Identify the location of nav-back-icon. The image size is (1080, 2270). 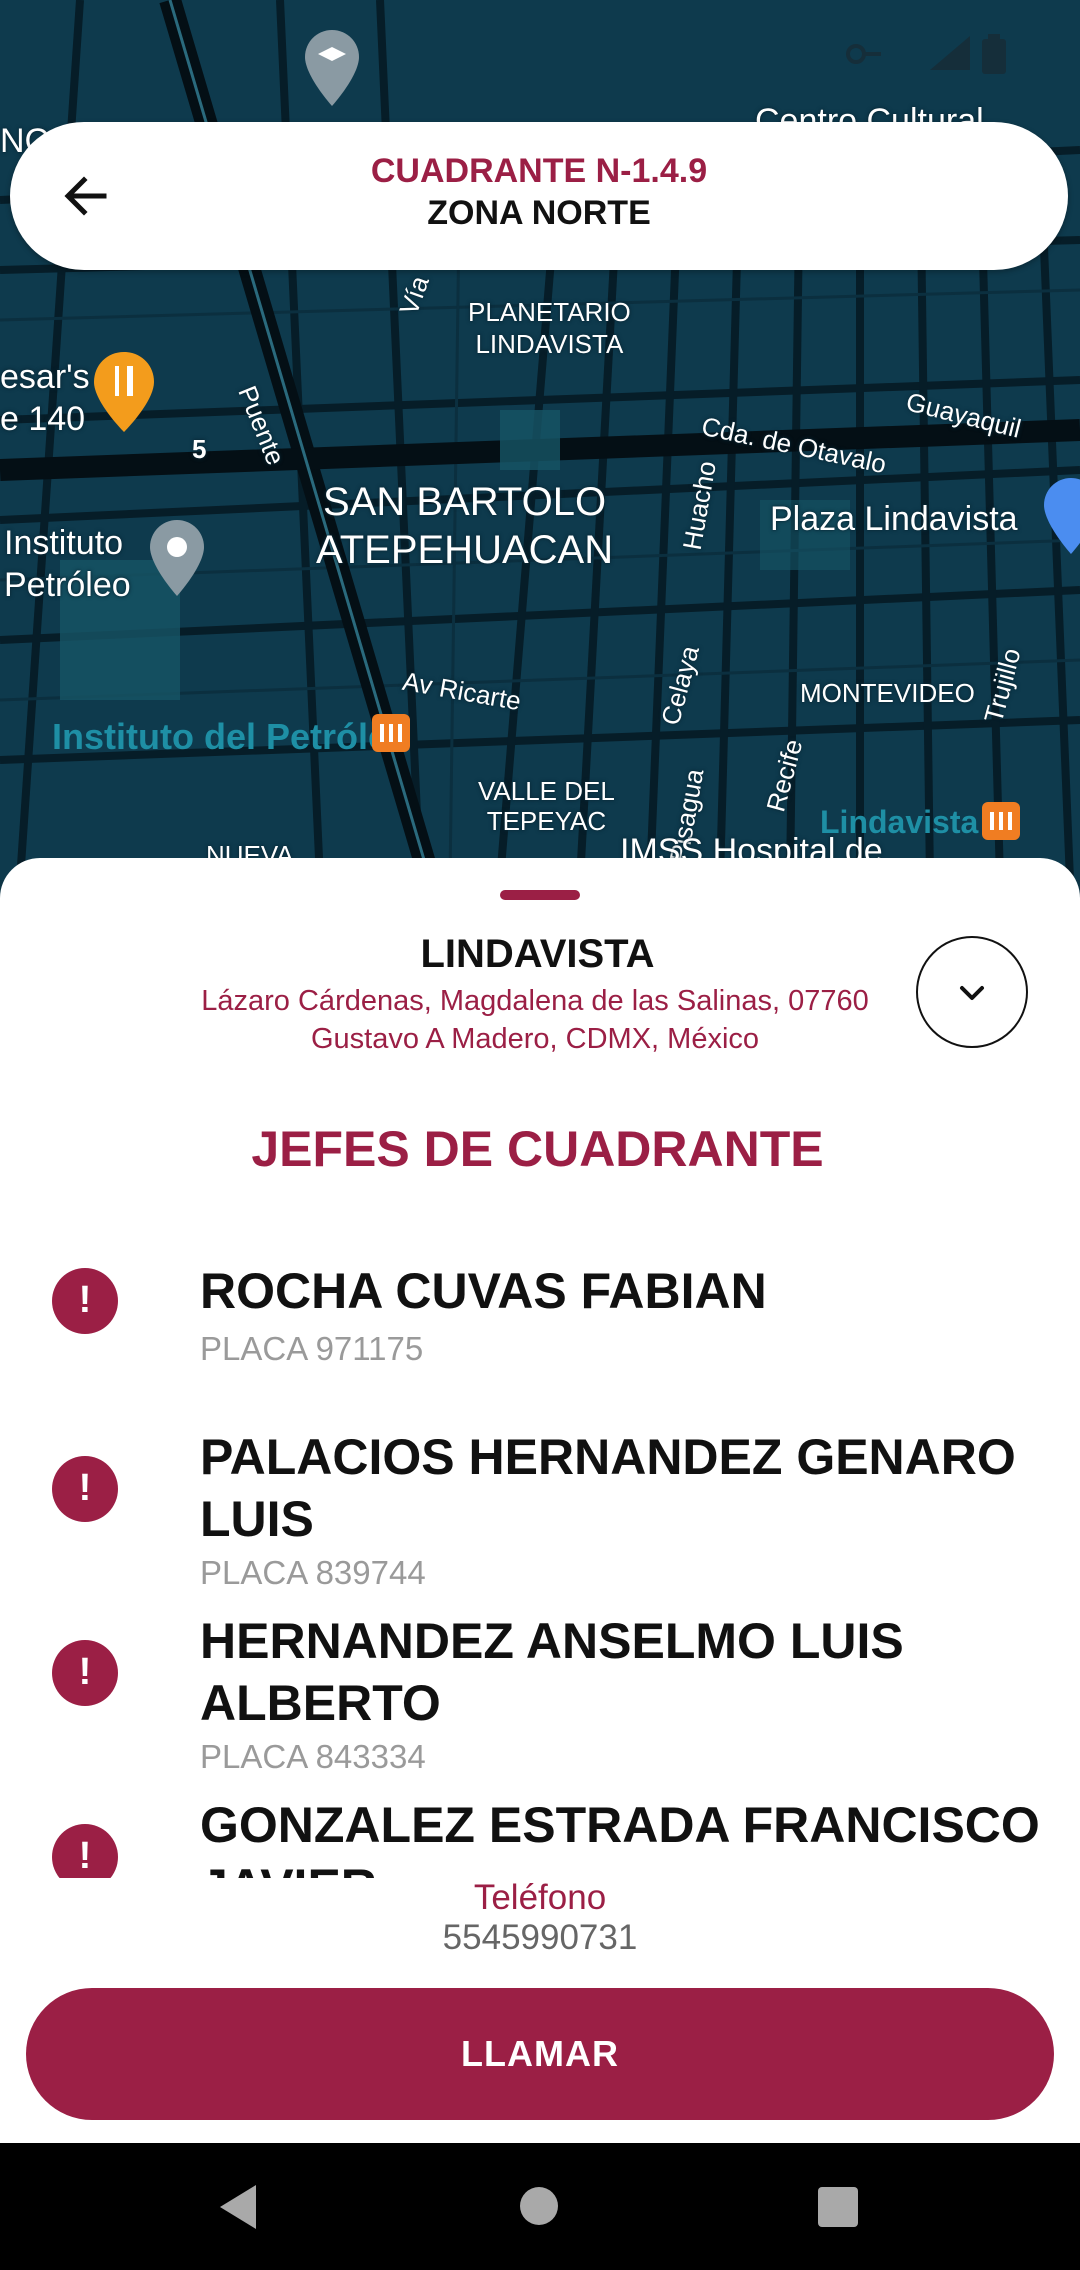
(238, 2207).